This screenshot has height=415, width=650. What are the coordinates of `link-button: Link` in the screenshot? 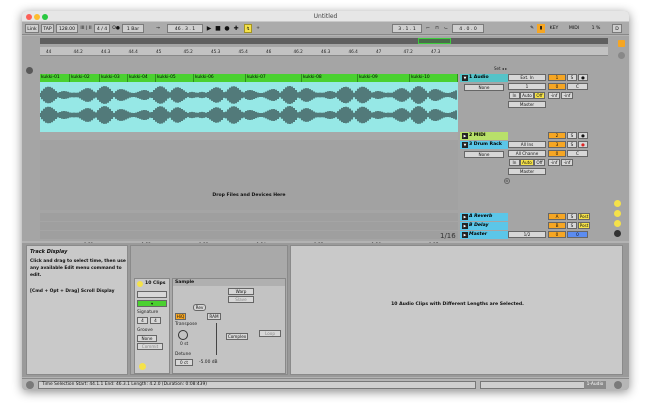 It's located at (32, 28).